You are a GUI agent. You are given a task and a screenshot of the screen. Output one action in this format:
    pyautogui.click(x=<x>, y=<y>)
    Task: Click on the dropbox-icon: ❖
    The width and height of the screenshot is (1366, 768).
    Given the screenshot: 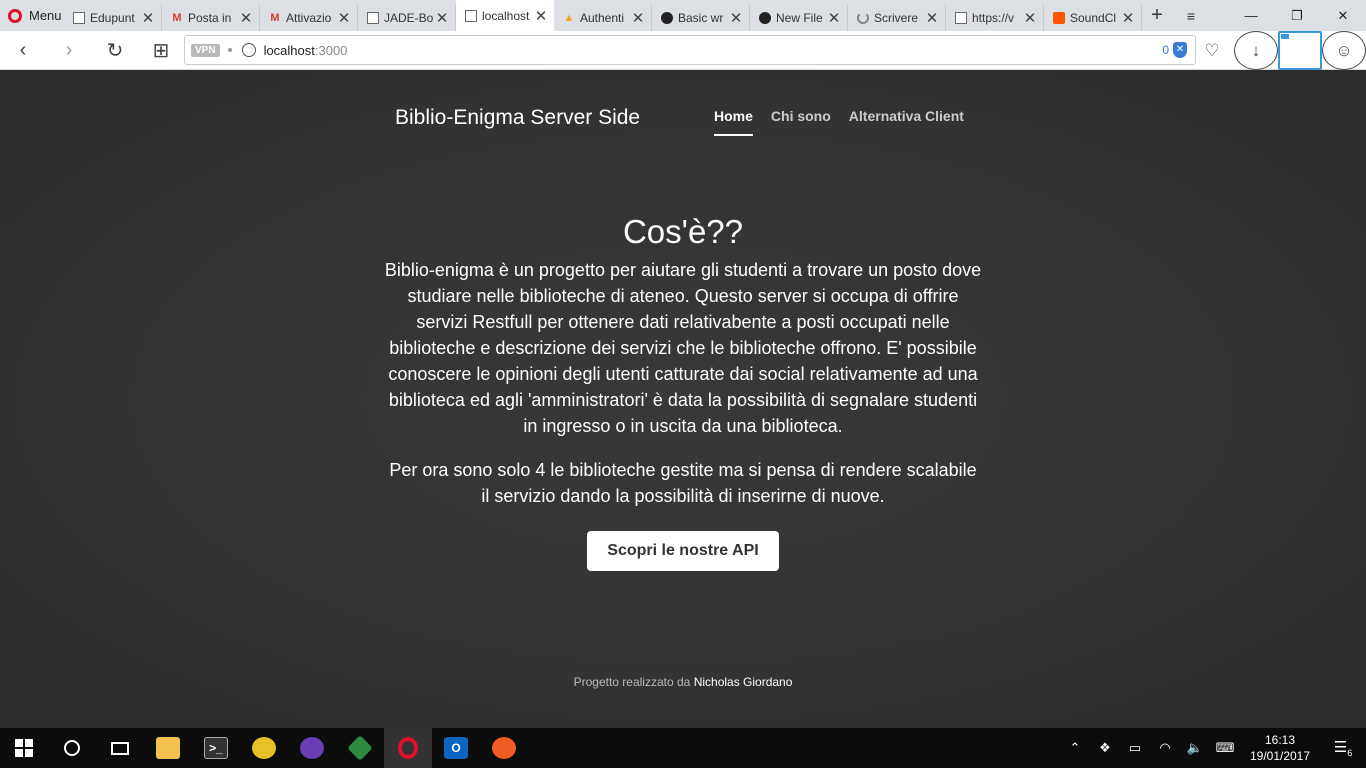 What is the action you would take?
    pyautogui.click(x=1105, y=748)
    